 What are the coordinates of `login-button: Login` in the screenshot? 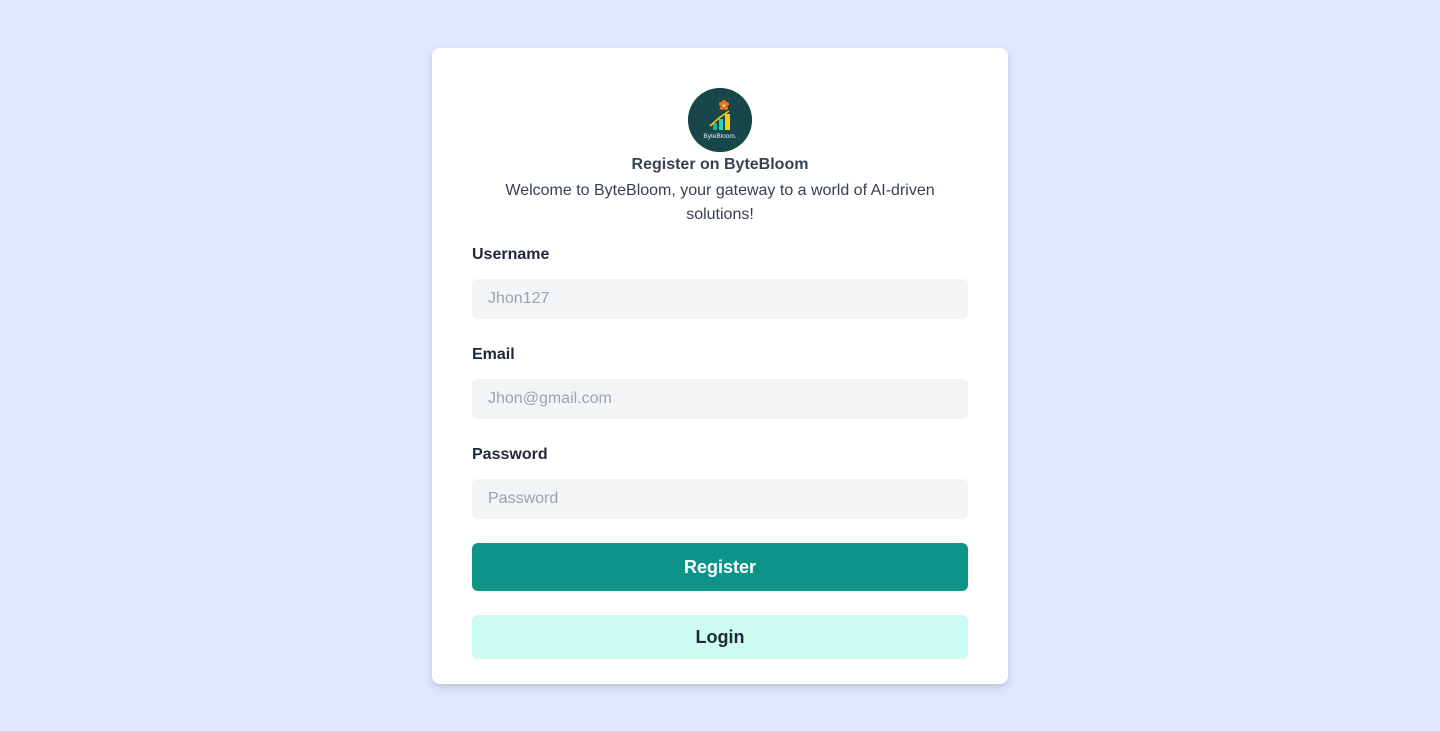 It's located at (720, 637).